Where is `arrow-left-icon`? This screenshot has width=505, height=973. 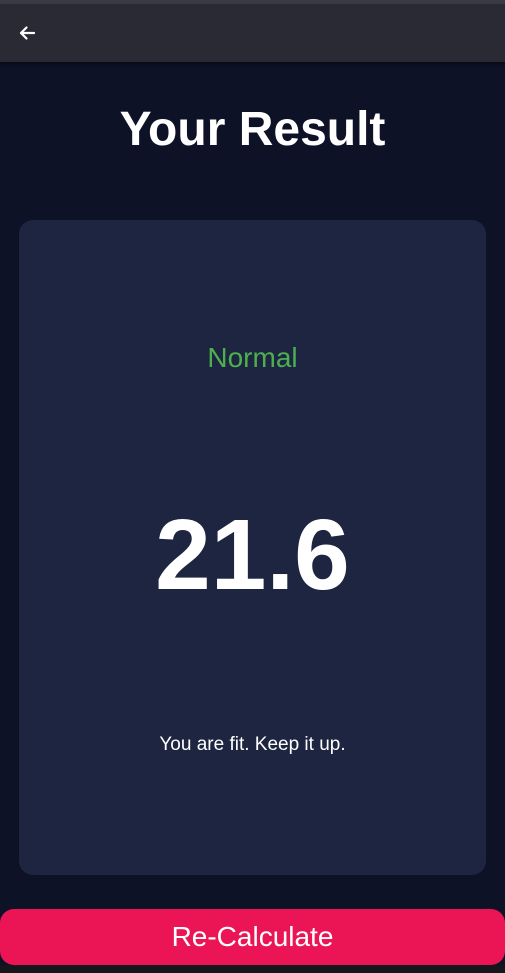
arrow-left-icon is located at coordinates (27, 33).